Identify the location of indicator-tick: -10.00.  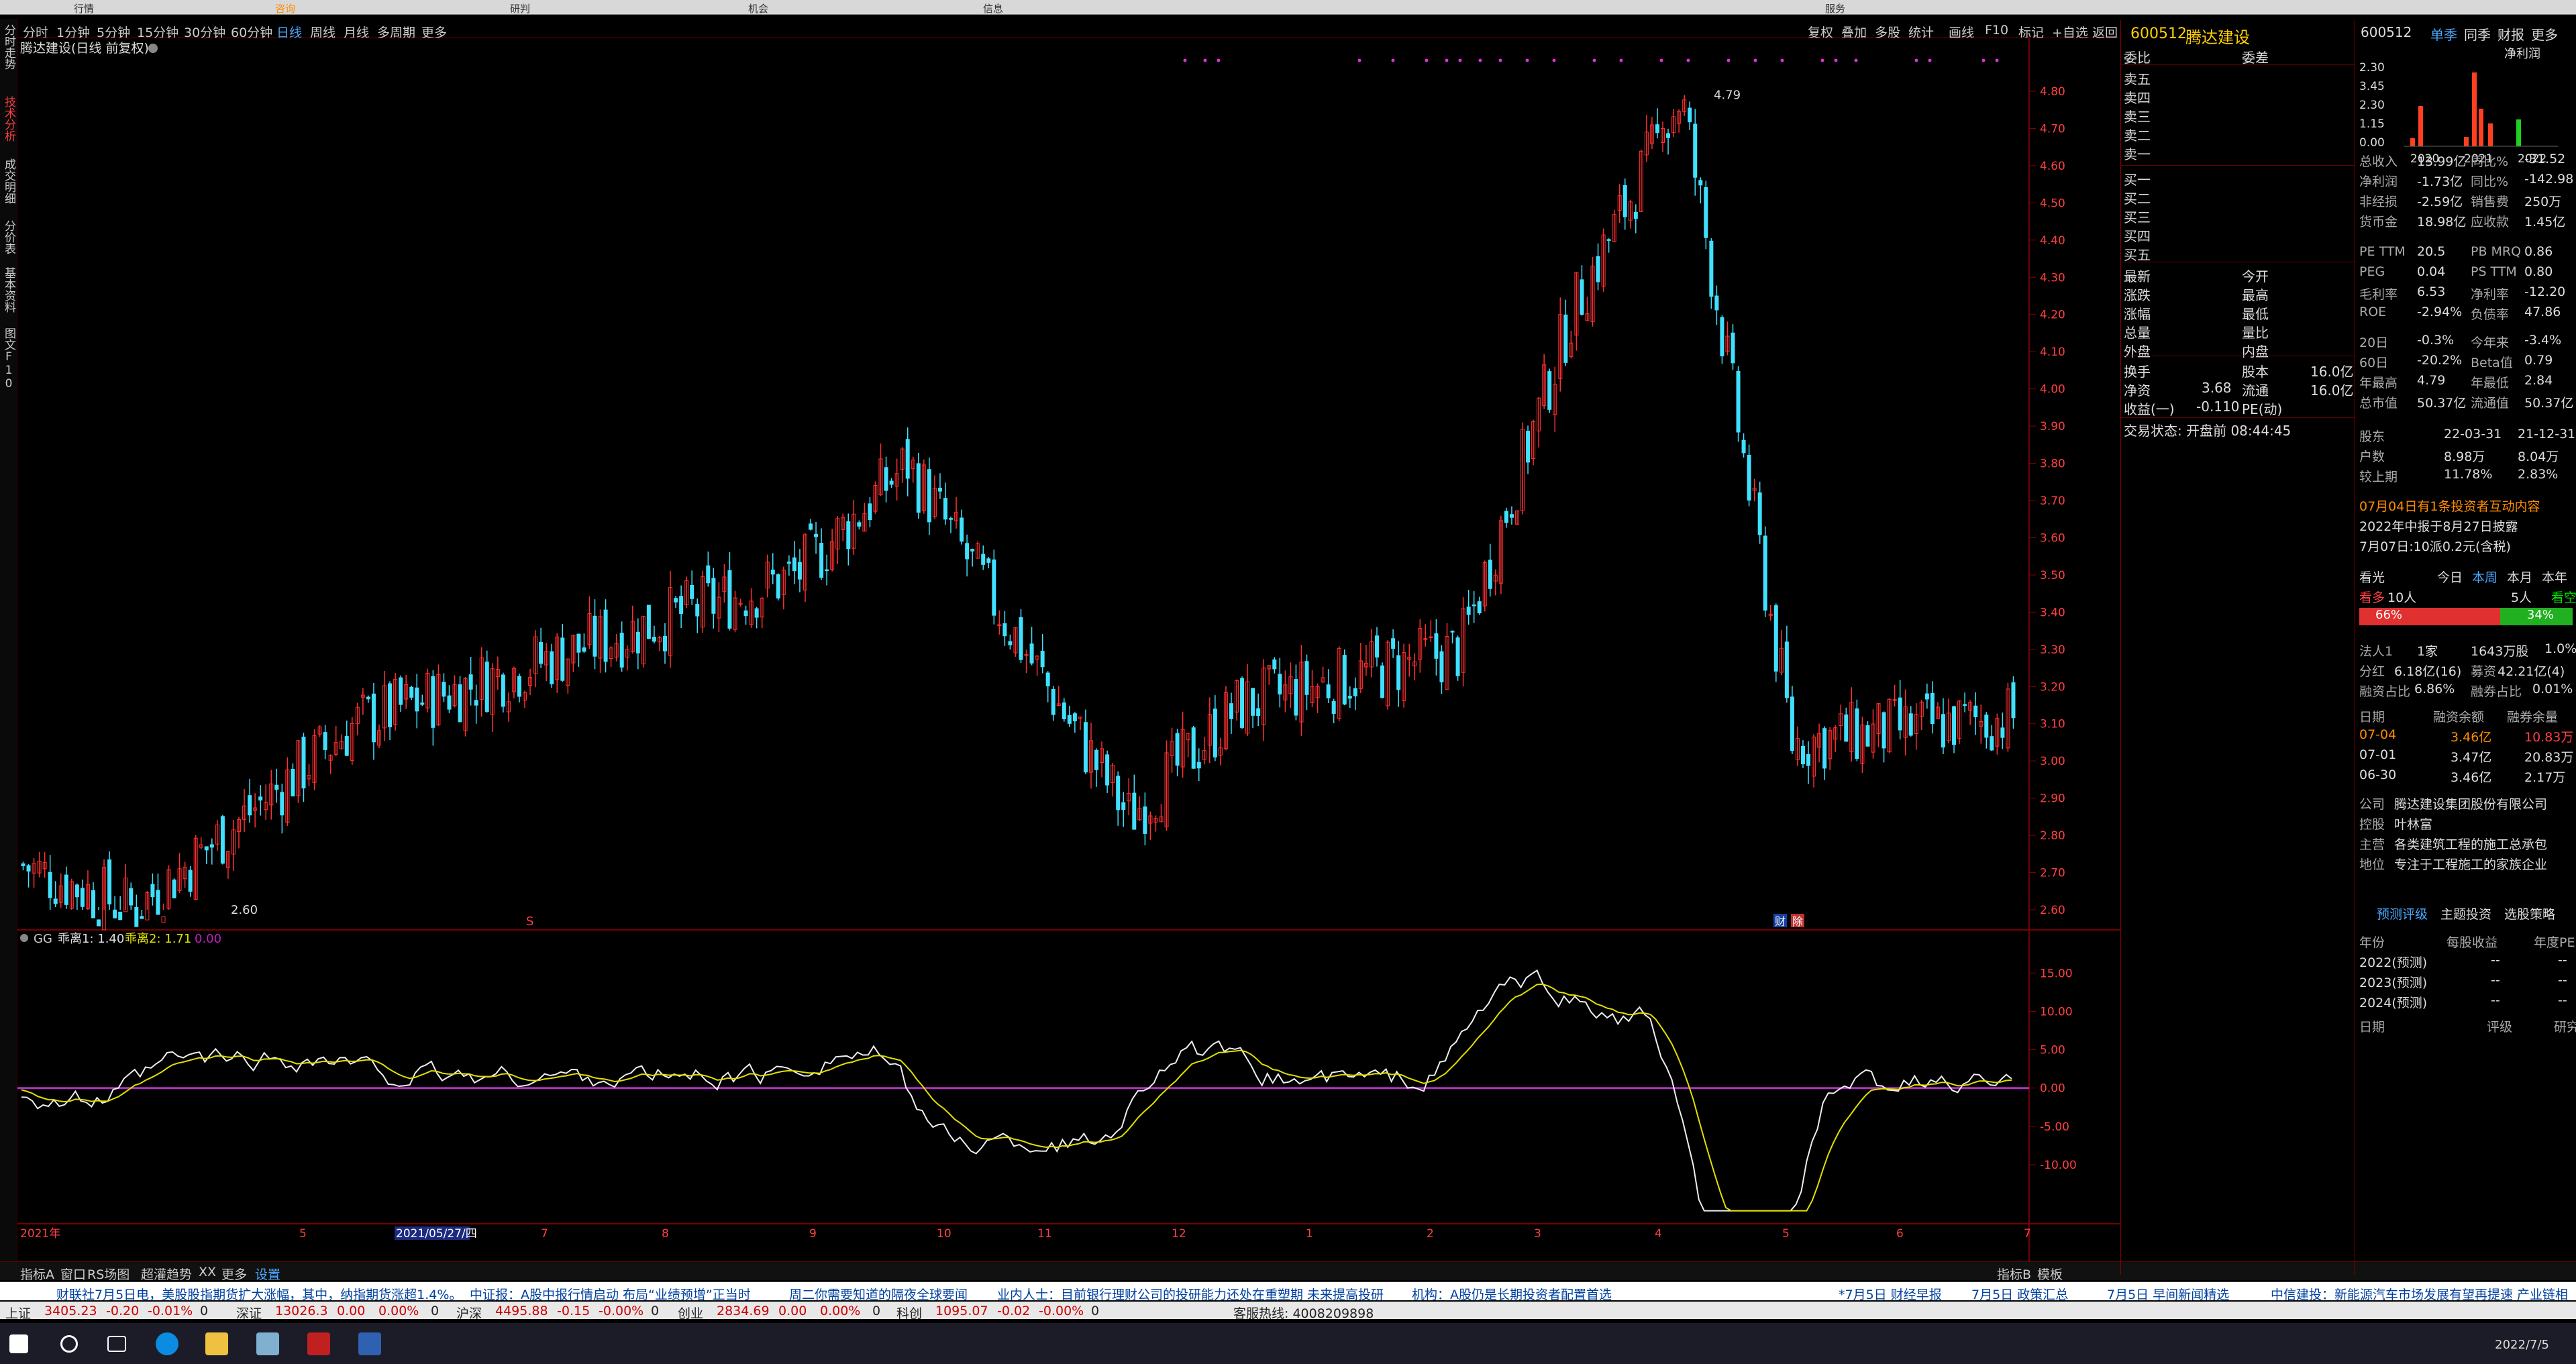
(2058, 1165).